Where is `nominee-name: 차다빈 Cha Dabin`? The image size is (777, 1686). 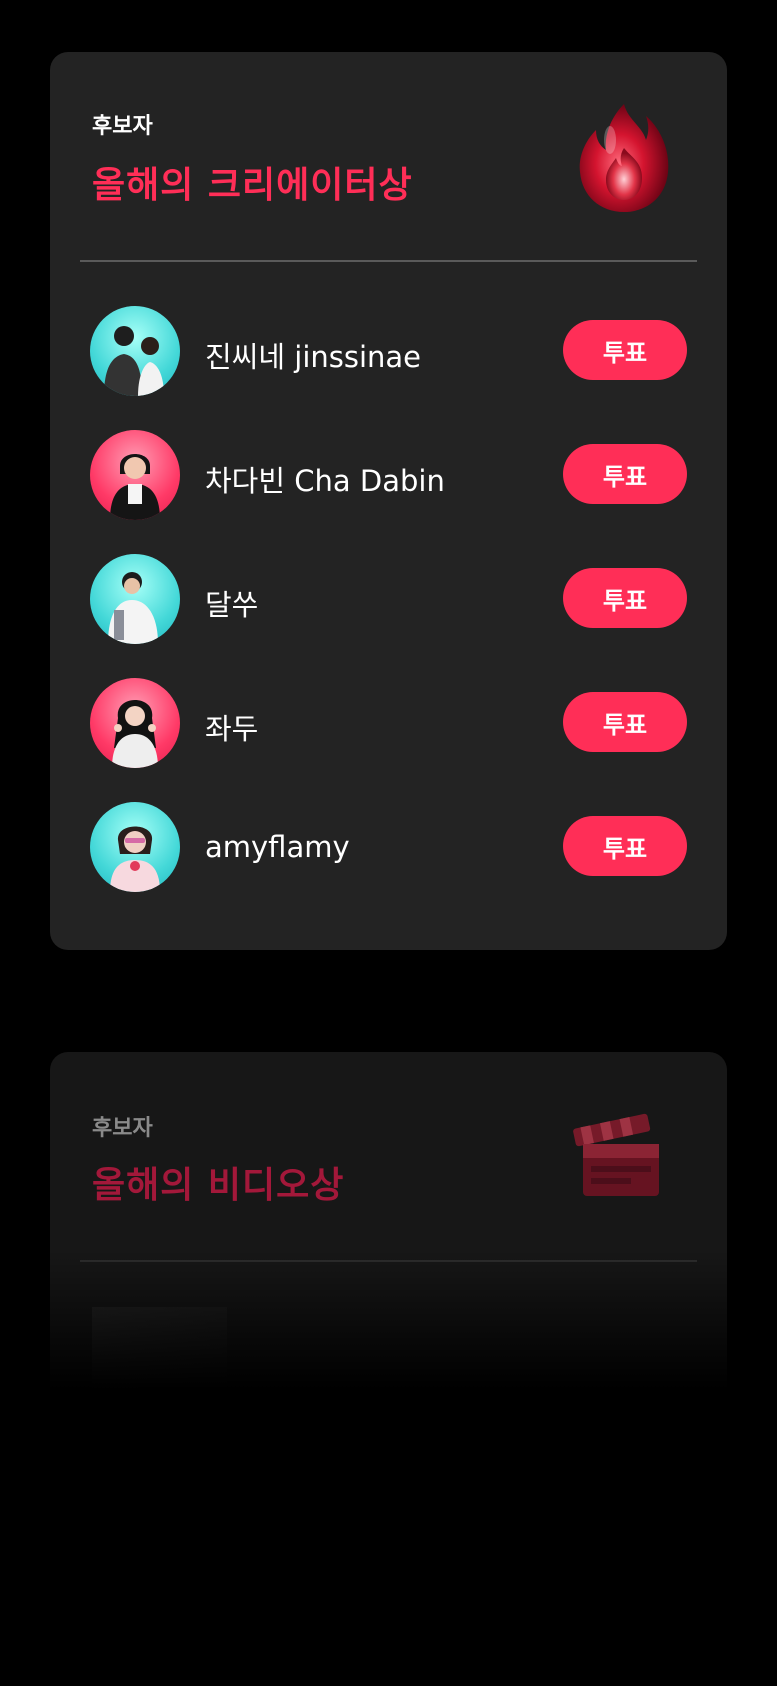
nominee-name: 차다빈 Cha Dabin is located at coordinates (325, 481).